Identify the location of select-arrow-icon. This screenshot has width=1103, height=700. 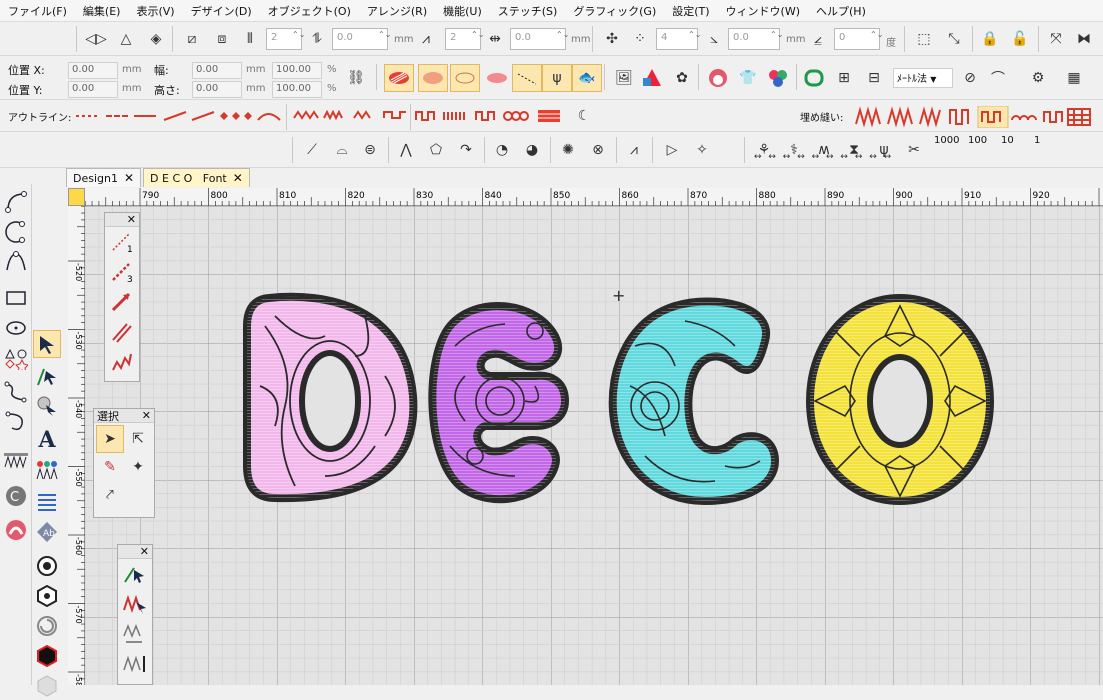
(47, 344).